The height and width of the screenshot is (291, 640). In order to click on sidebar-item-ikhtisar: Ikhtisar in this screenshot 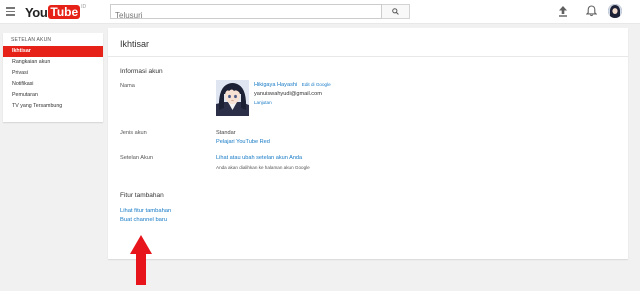, I will do `click(53, 51)`.